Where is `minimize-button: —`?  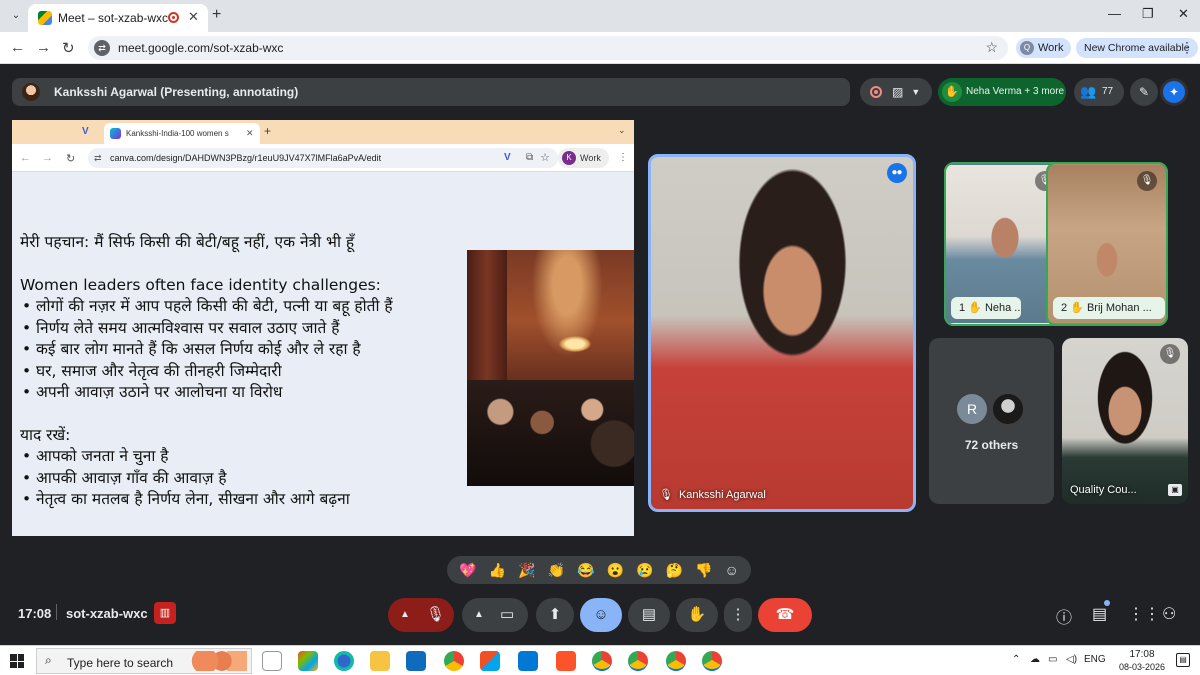 minimize-button: — is located at coordinates (1114, 13).